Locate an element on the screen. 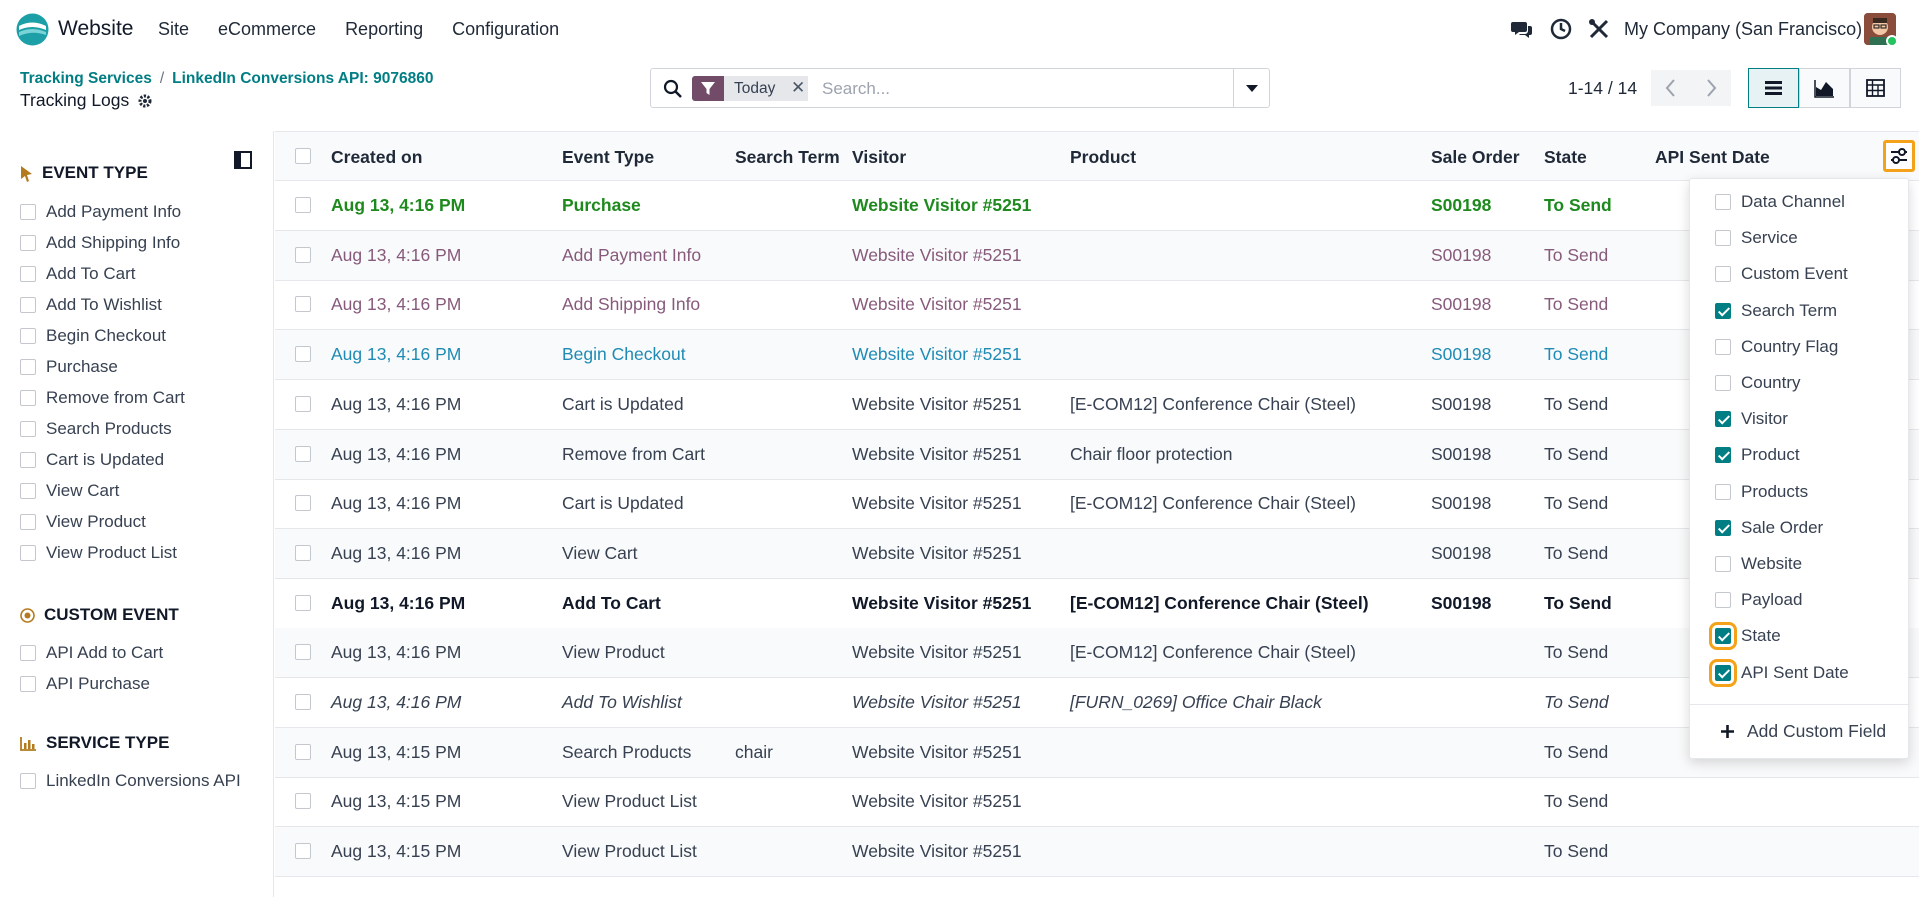 This screenshot has height=897, width=1919. collapse-sidebar-icon is located at coordinates (243, 160).